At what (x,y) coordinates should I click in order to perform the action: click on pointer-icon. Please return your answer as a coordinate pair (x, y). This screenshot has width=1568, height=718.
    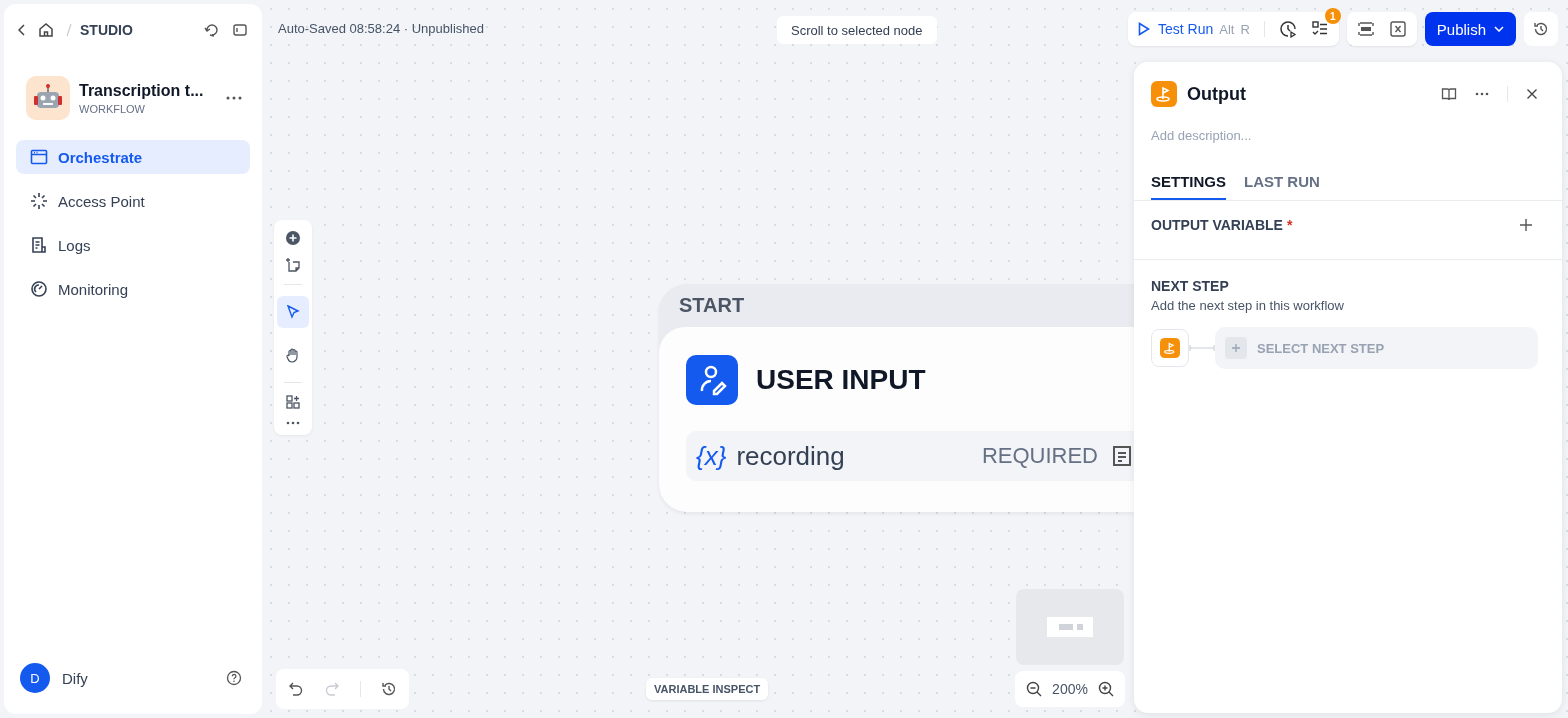
    Looking at the image, I should click on (293, 312).